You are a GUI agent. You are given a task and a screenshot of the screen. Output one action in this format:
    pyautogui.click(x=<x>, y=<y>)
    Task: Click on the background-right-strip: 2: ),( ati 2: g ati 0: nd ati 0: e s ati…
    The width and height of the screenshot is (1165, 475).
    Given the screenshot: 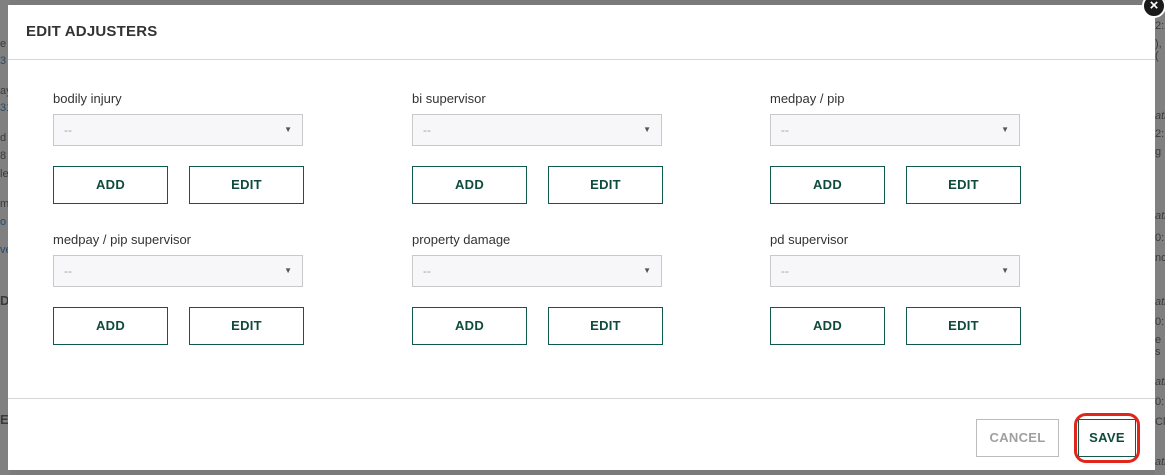 What is the action you would take?
    pyautogui.click(x=1160, y=237)
    